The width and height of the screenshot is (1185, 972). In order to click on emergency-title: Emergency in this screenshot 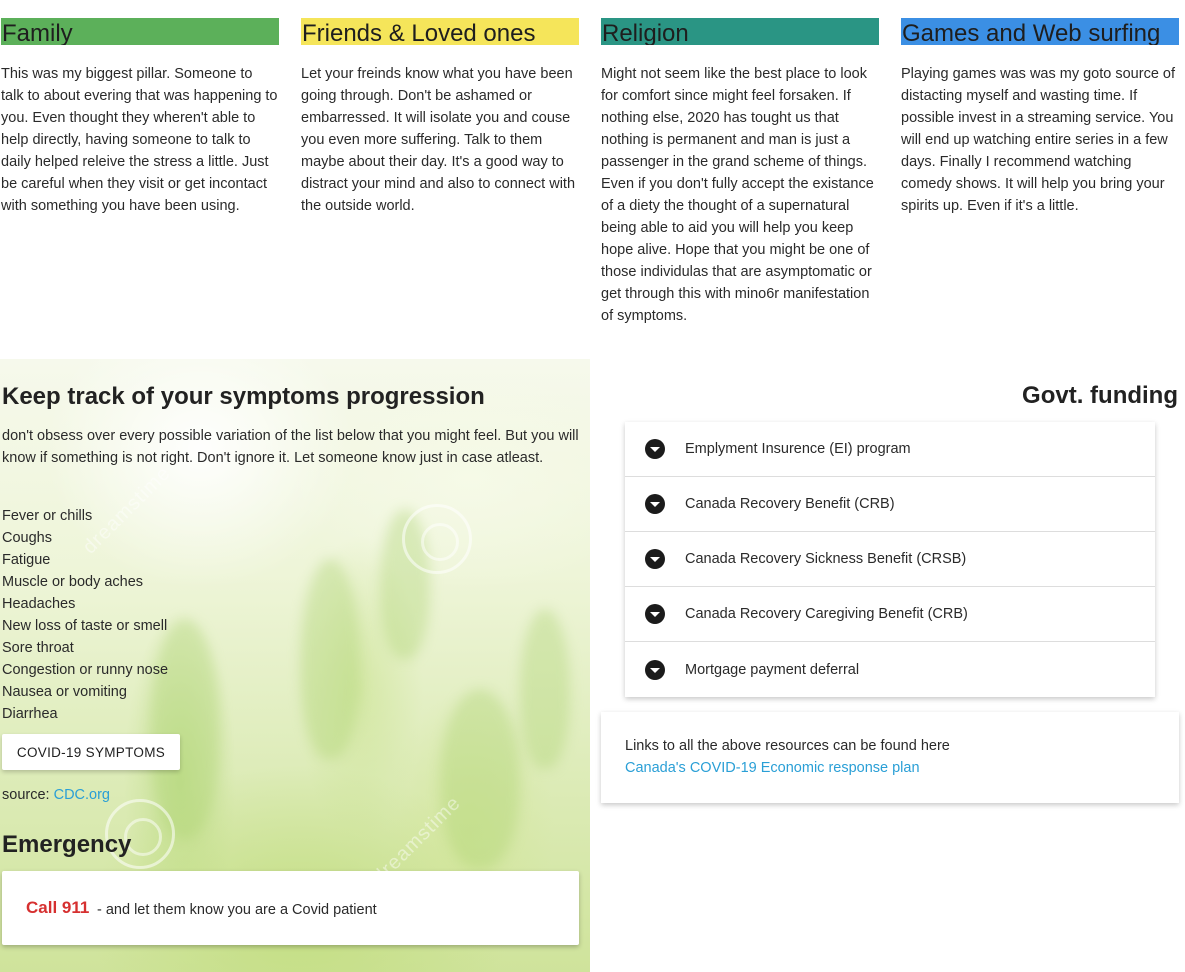, I will do `click(67, 844)`.